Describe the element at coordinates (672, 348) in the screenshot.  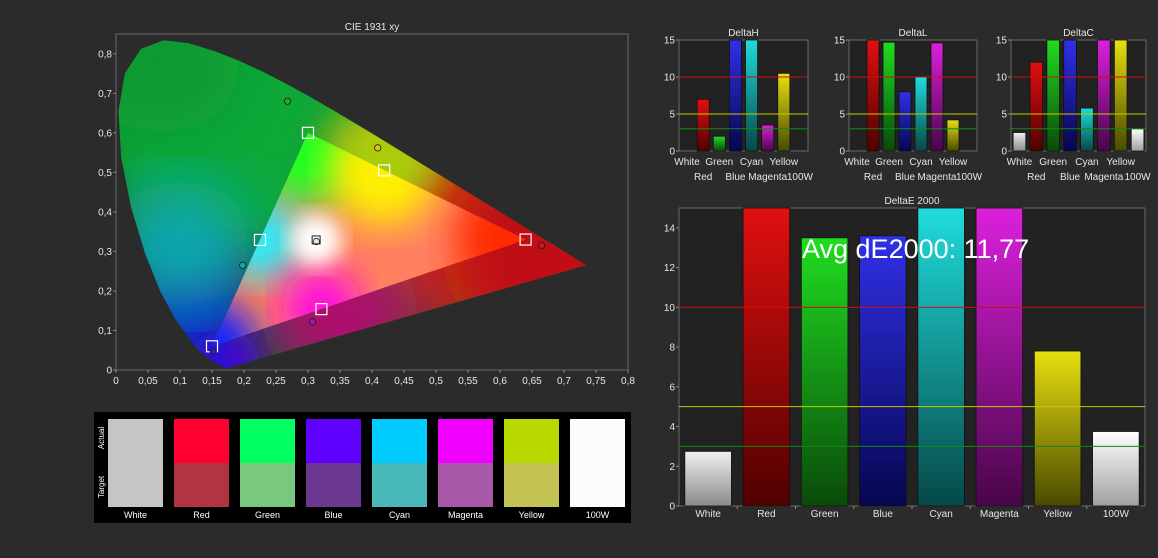
I see `deltae-y-tick-4: 8` at that location.